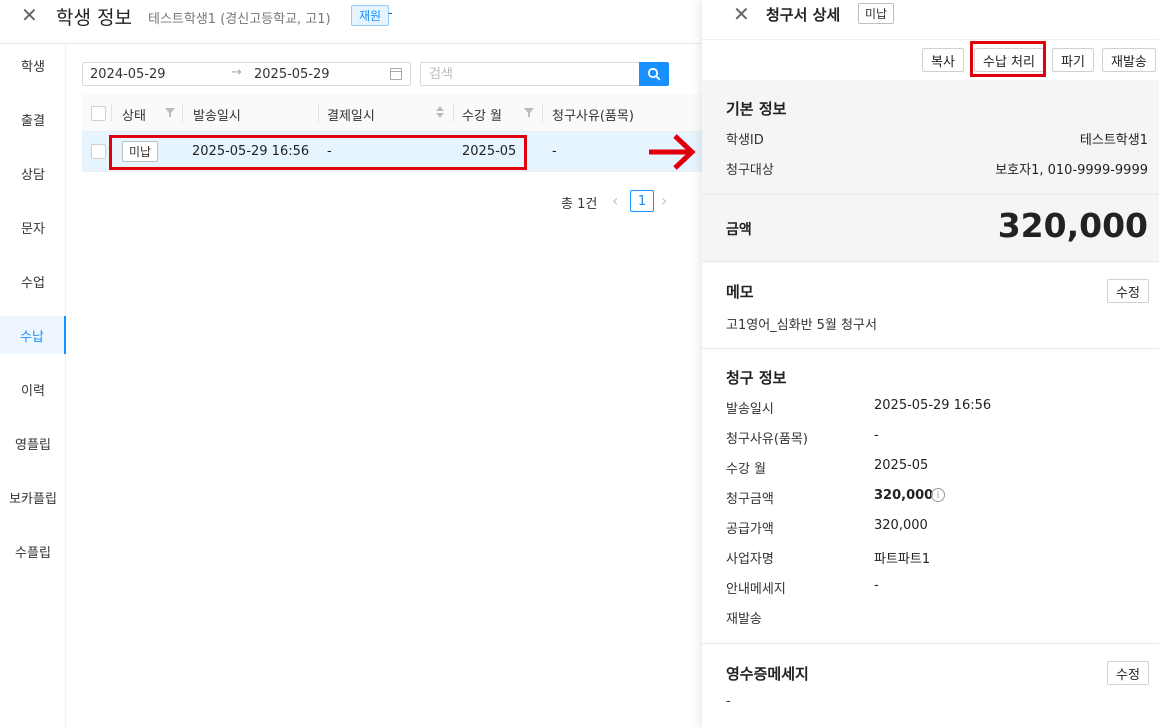 The width and height of the screenshot is (1159, 728). Describe the element at coordinates (33, 443) in the screenshot. I see `sidebar-item-youngflip: 영플립` at that location.